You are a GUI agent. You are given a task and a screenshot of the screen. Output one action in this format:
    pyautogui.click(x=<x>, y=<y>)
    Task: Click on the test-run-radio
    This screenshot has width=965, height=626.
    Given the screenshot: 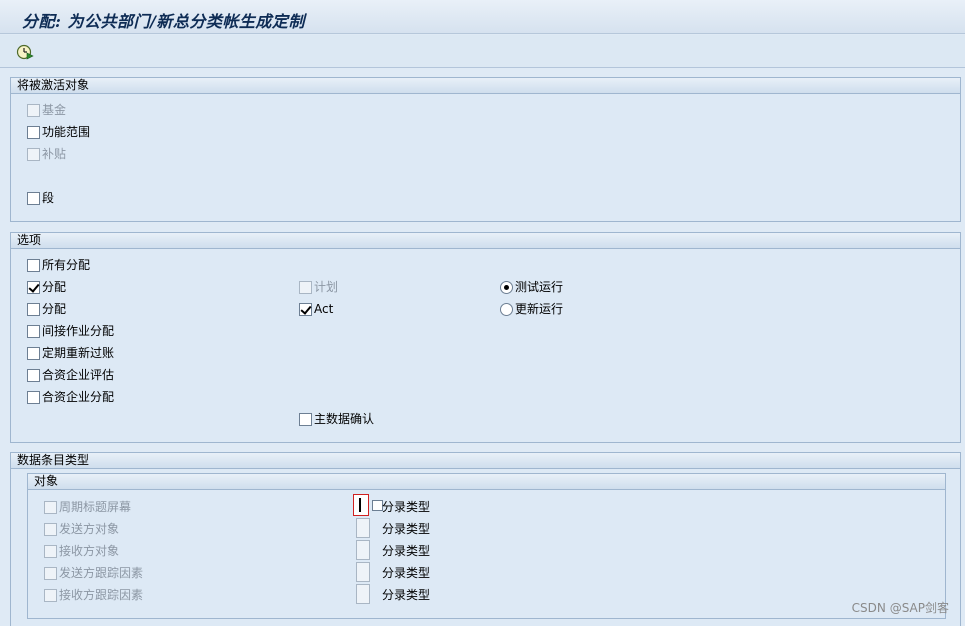 What is the action you would take?
    pyautogui.click(x=506, y=287)
    